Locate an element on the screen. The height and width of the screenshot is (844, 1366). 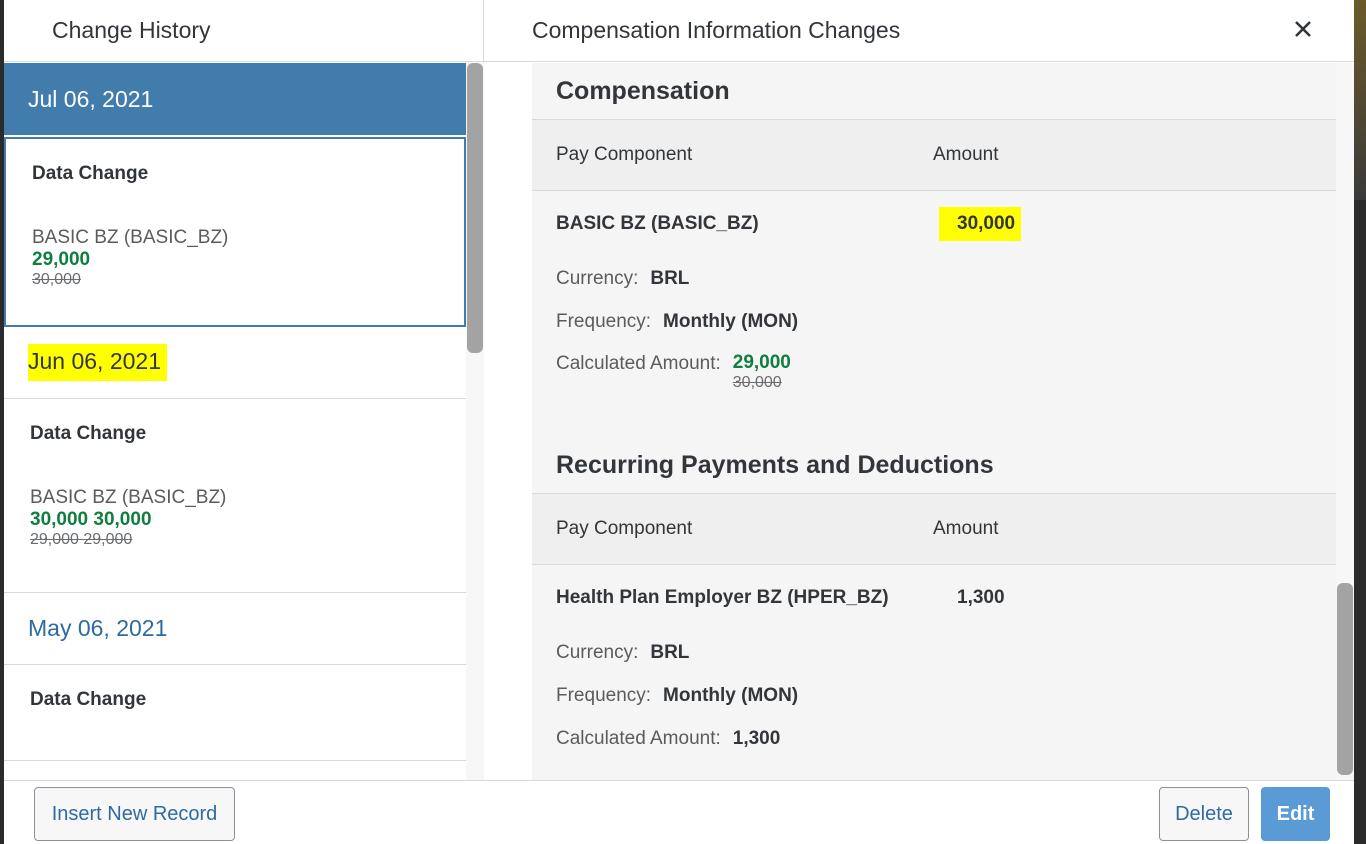
calculated-old-value: 30,000 is located at coordinates (757, 382).